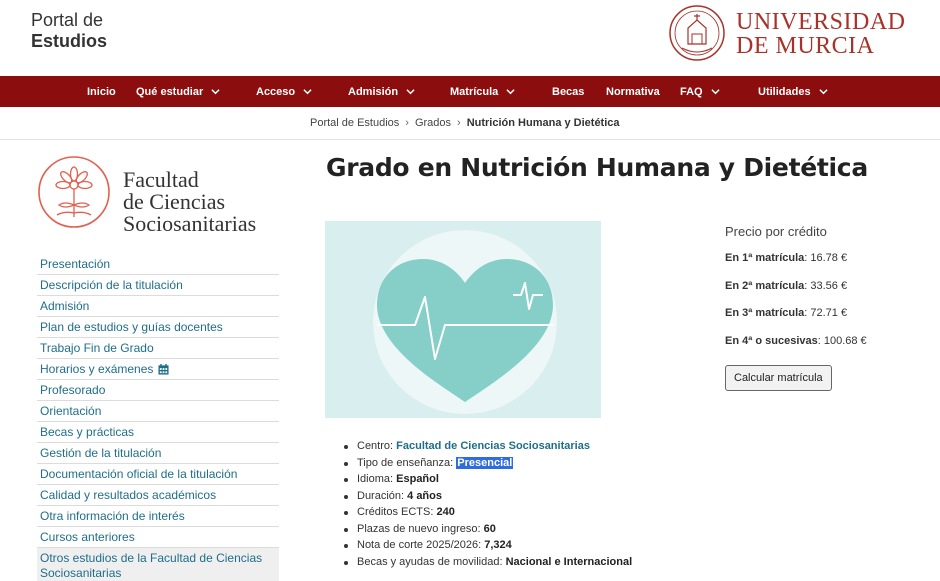  Describe the element at coordinates (407, 462) in the screenshot. I see `info-label: Tipo de enseñanza:` at that location.